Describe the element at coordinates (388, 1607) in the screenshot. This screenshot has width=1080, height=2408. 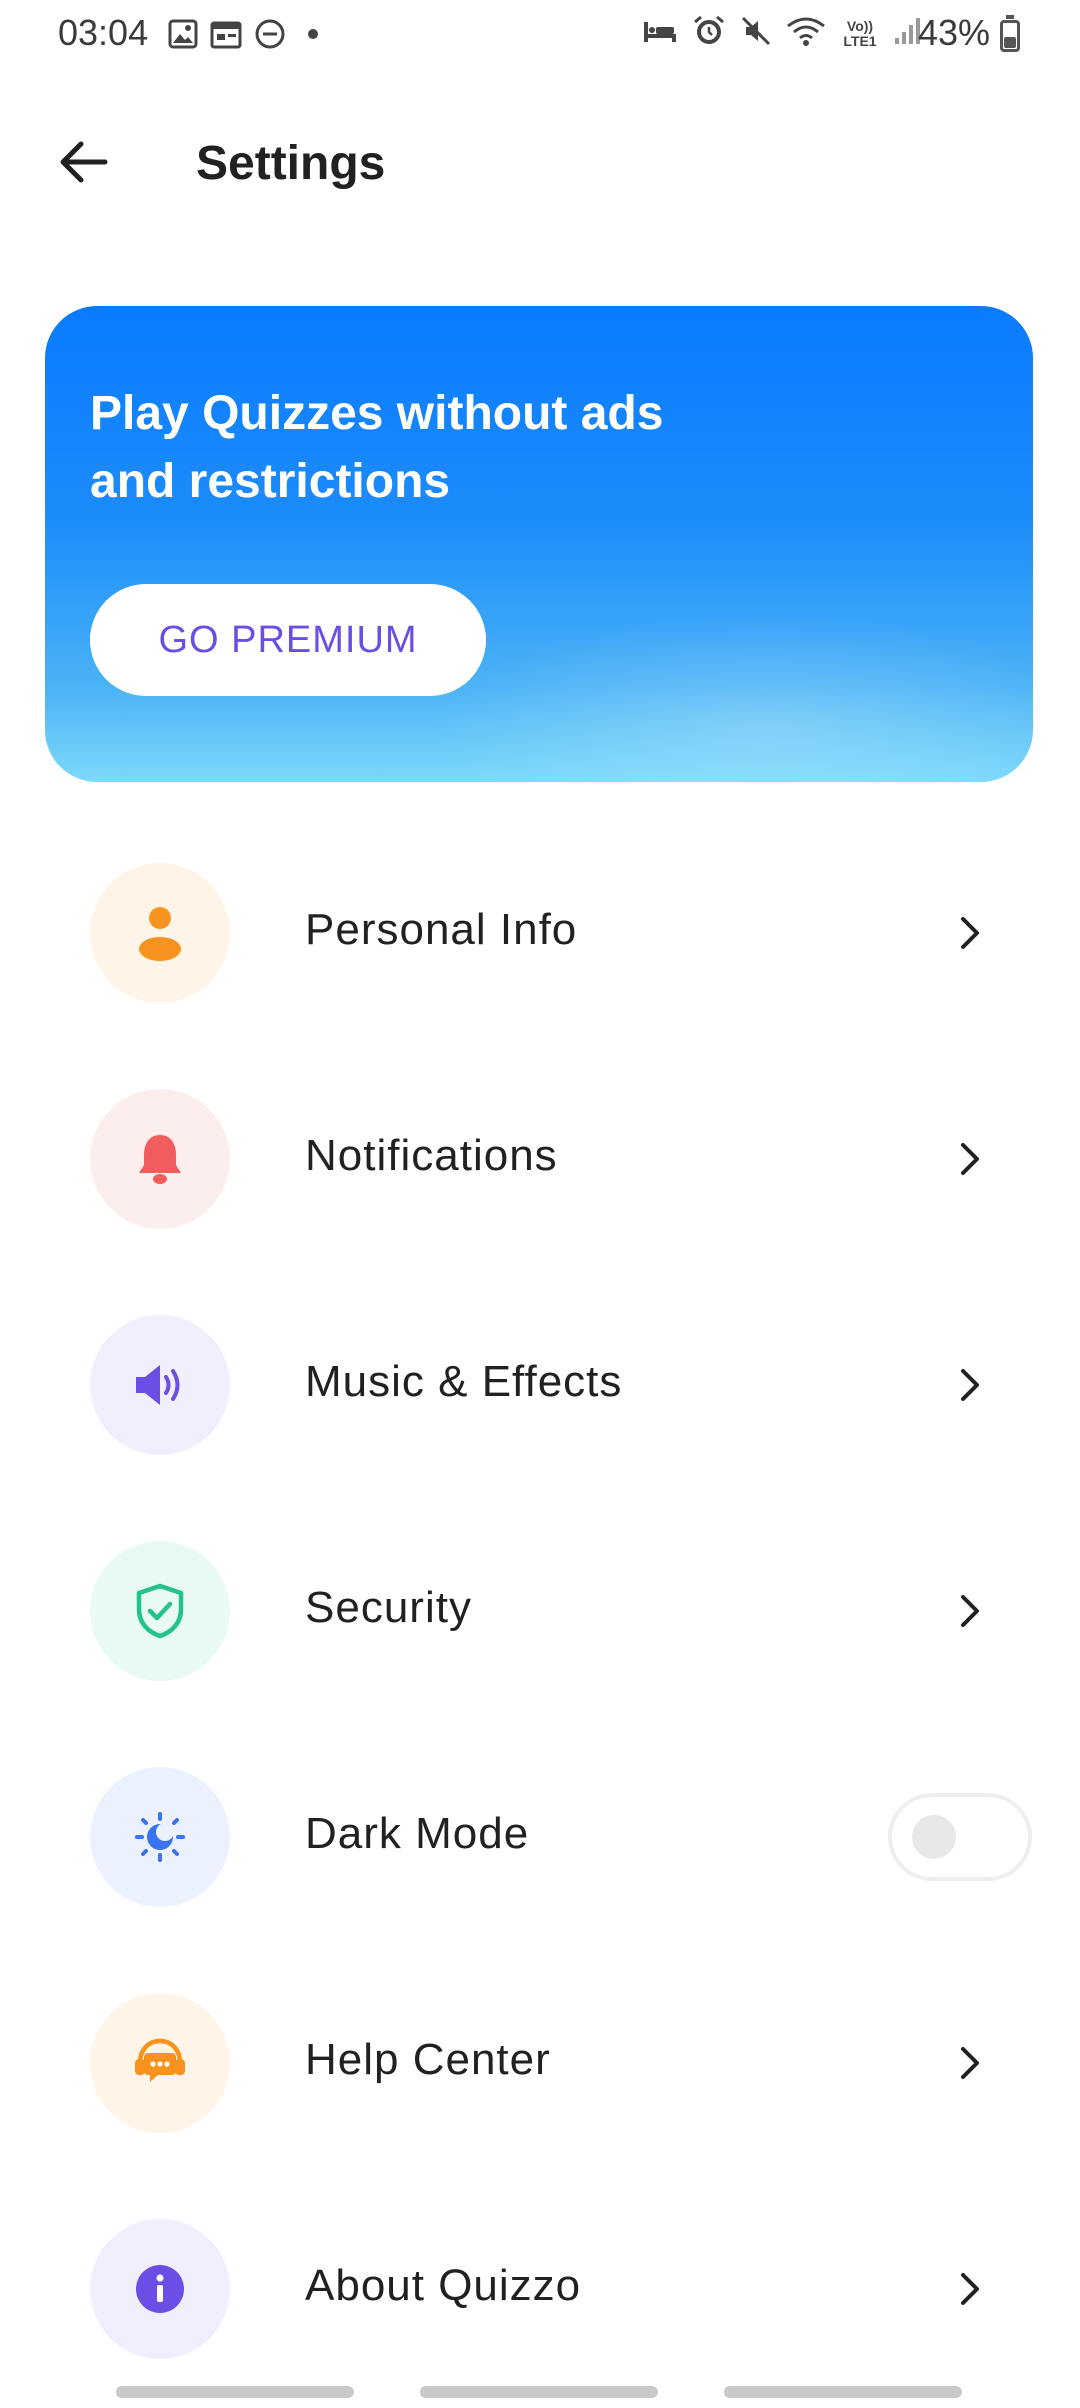
I see `settings-item-label: Security` at that location.